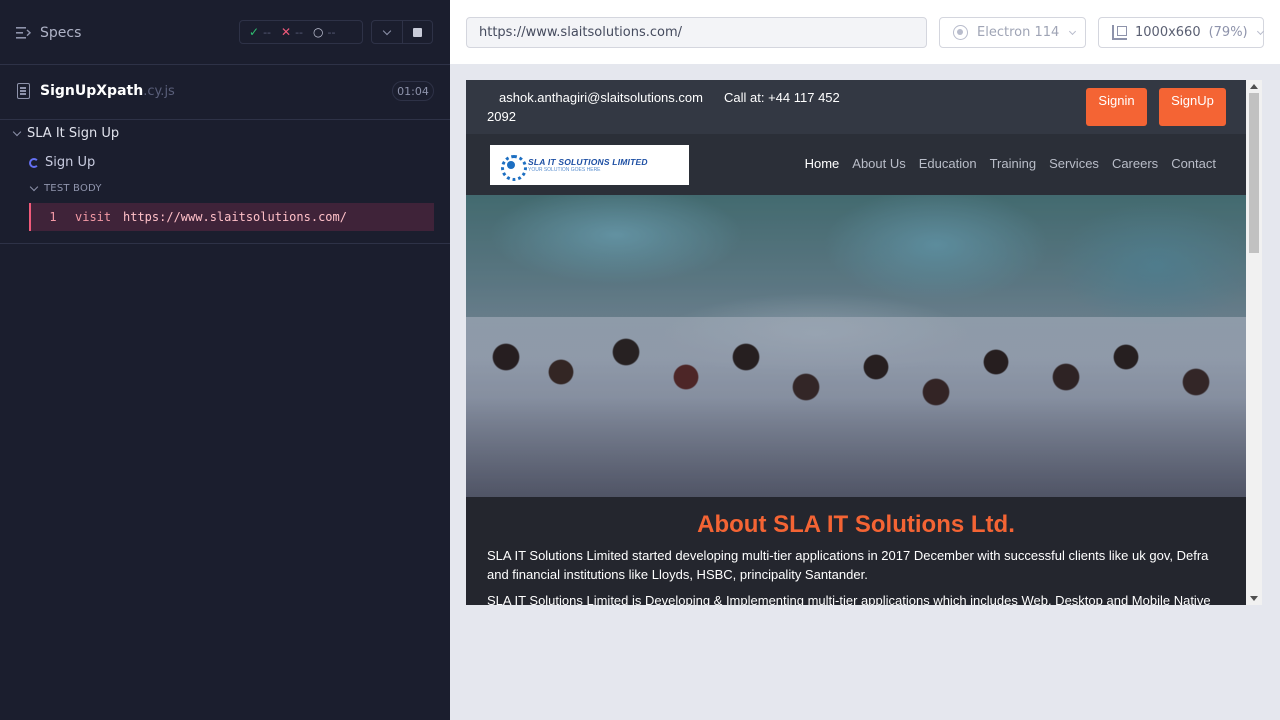  I want to click on nav-home: Home, so click(822, 163).